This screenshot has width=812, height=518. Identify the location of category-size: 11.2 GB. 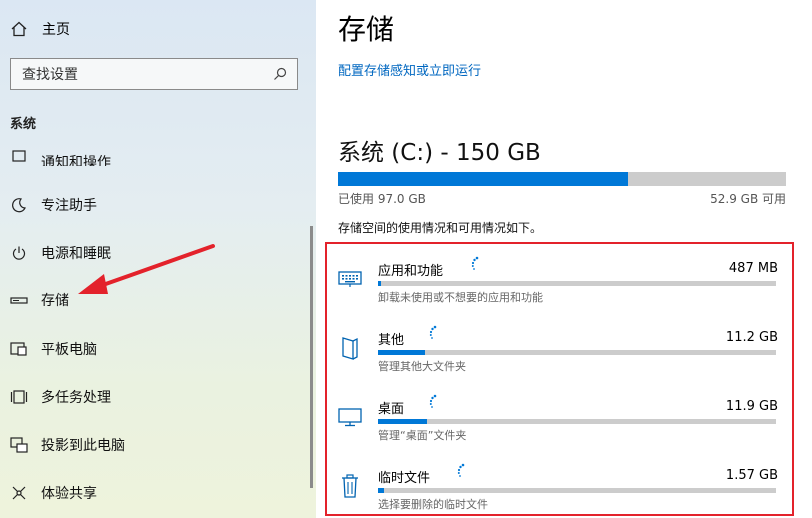
(751, 337).